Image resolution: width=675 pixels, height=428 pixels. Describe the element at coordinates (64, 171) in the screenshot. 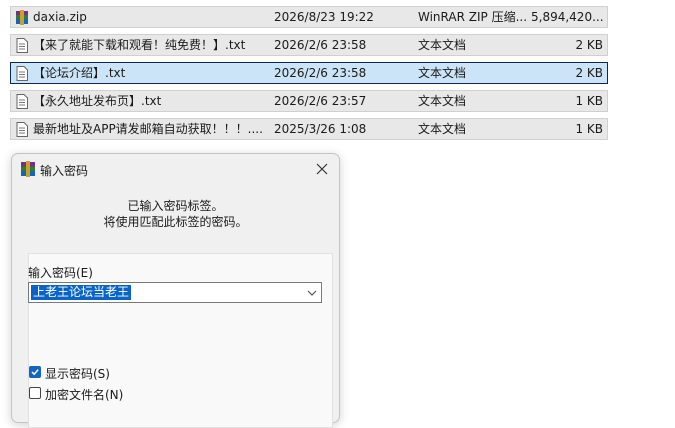

I see `dialog-title: 输入密码` at that location.